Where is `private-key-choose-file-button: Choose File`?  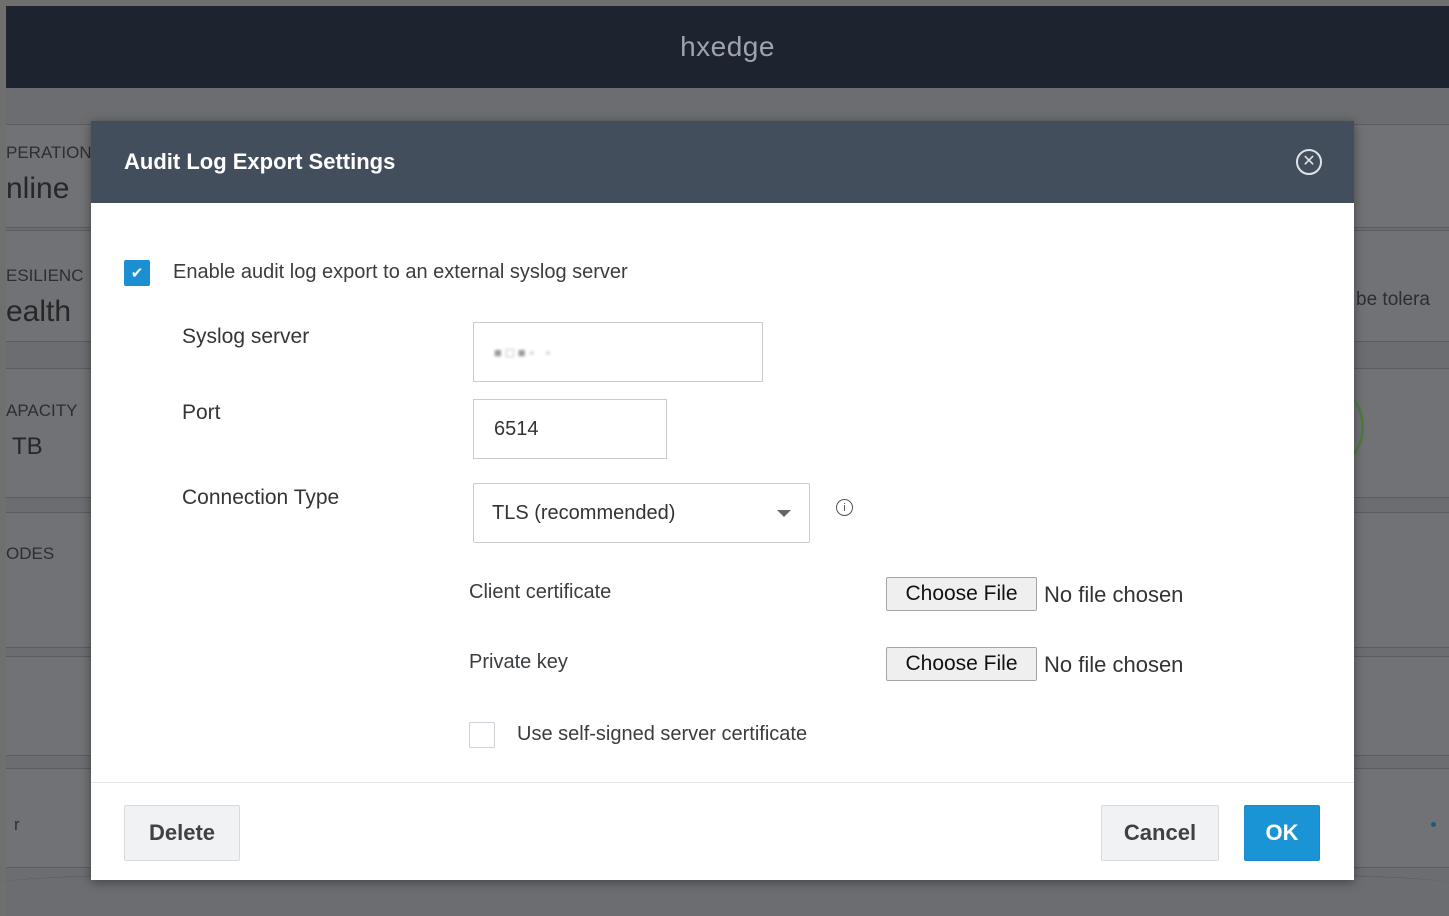
private-key-choose-file-button: Choose File is located at coordinates (961, 664).